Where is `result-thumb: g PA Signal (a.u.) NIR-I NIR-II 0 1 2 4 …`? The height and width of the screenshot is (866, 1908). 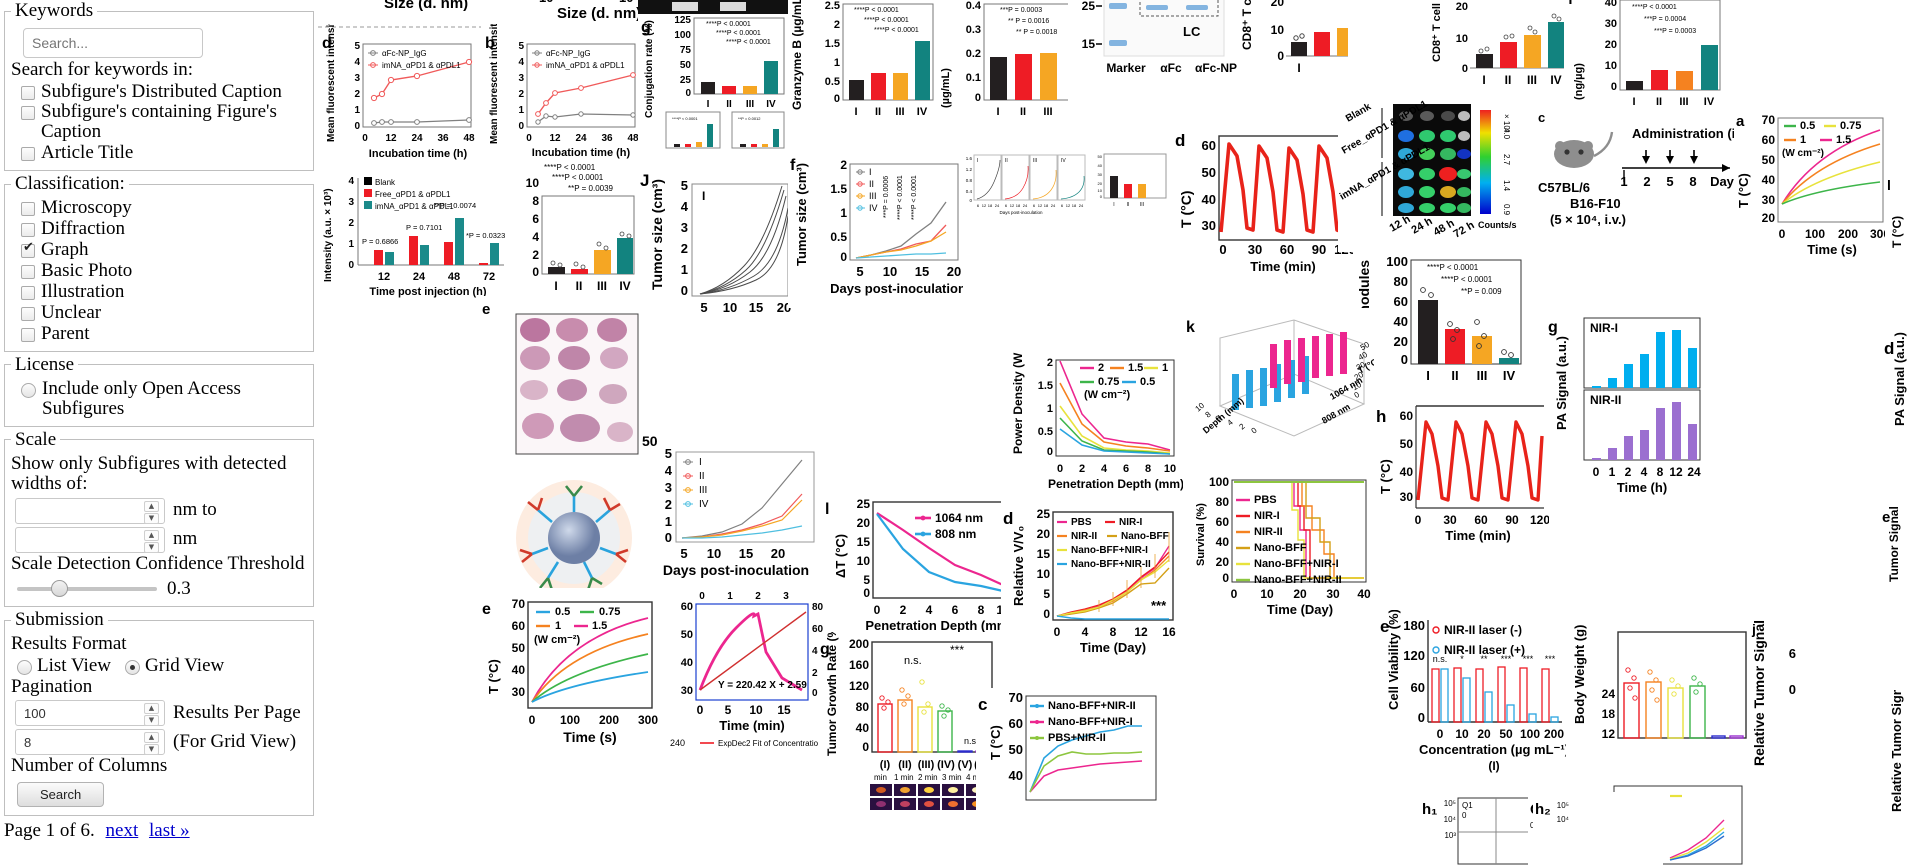
result-thumb: g PA Signal (a.u.) NIR-I NIR-II 0 1 2 4 … is located at coordinates (1625, 410).